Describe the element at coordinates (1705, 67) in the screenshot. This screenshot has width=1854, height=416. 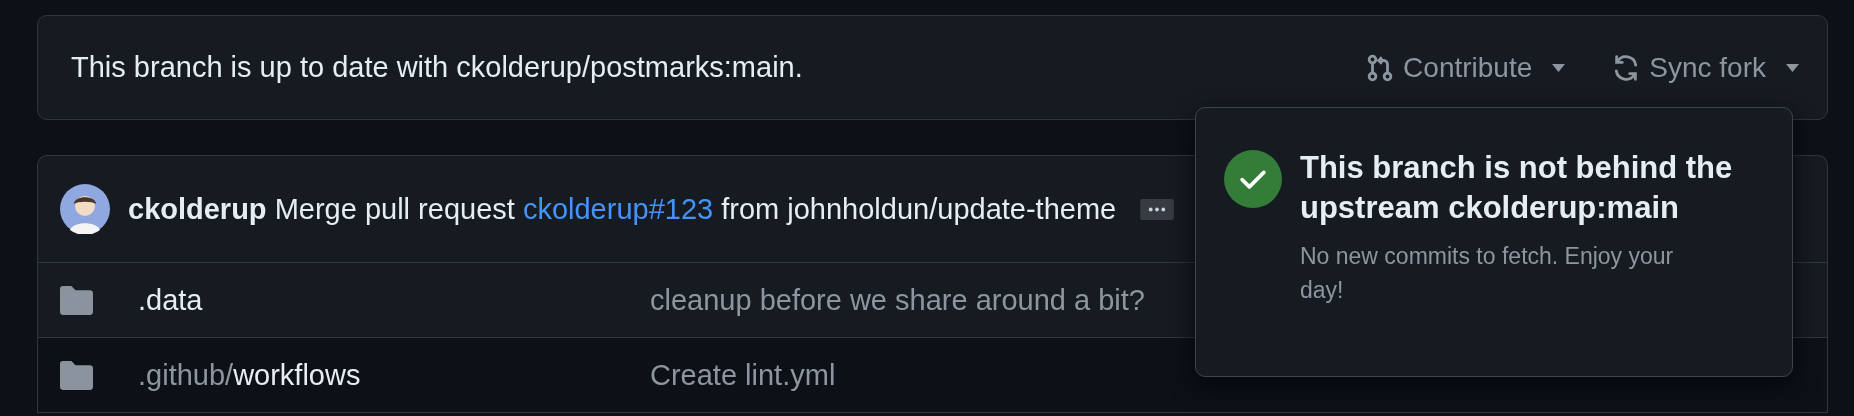
I see `sync-fork-button: Sync fork` at that location.